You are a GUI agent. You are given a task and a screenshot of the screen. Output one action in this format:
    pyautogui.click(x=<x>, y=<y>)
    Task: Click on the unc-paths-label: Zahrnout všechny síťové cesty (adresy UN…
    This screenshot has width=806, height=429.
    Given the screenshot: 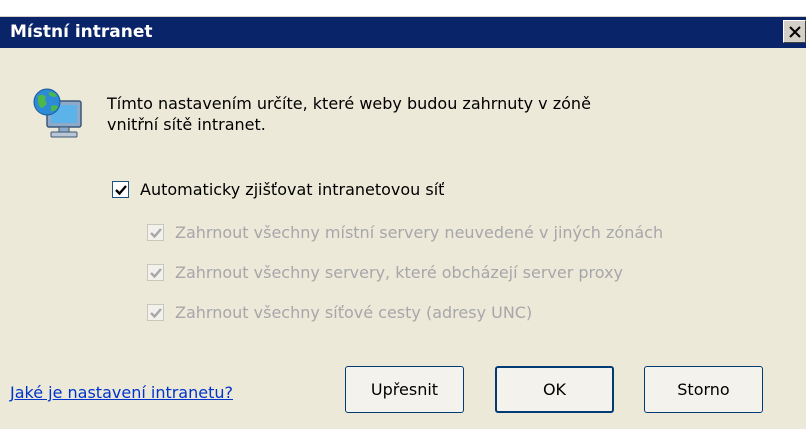 What is the action you would take?
    pyautogui.click(x=354, y=312)
    